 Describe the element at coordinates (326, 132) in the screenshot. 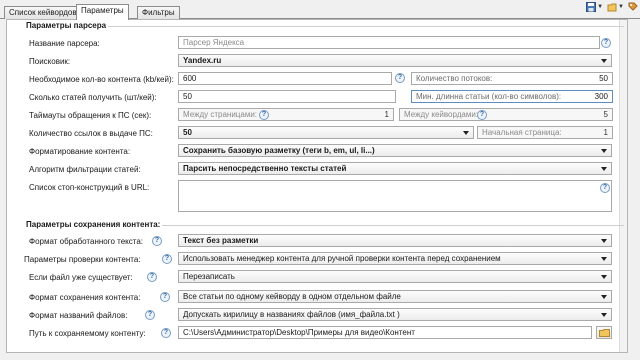

I see `links-count-select: 50` at that location.